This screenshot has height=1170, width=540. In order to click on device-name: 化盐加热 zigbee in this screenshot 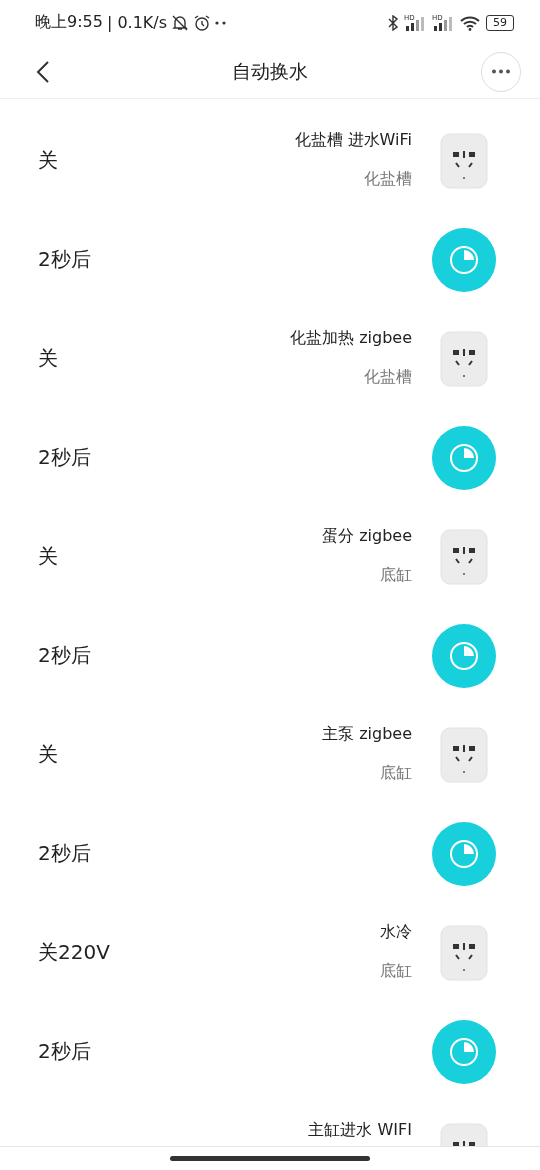, I will do `click(351, 338)`.